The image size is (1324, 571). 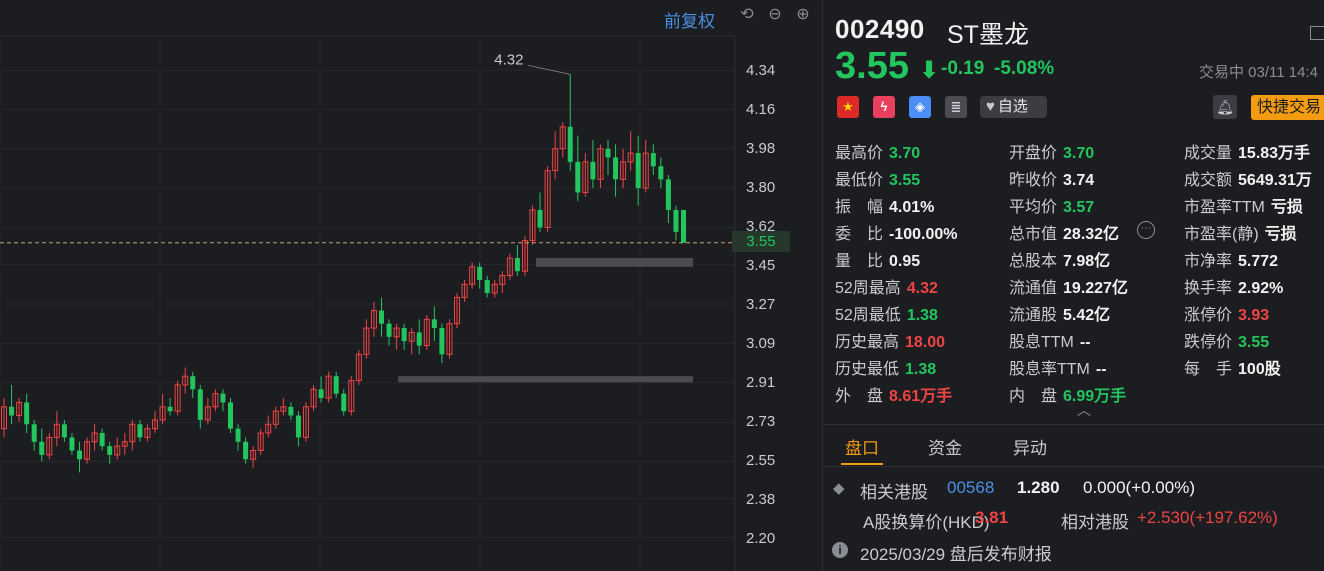 What do you see at coordinates (1286, 207) in the screenshot?
I see `stat-value: 亏损` at bounding box center [1286, 207].